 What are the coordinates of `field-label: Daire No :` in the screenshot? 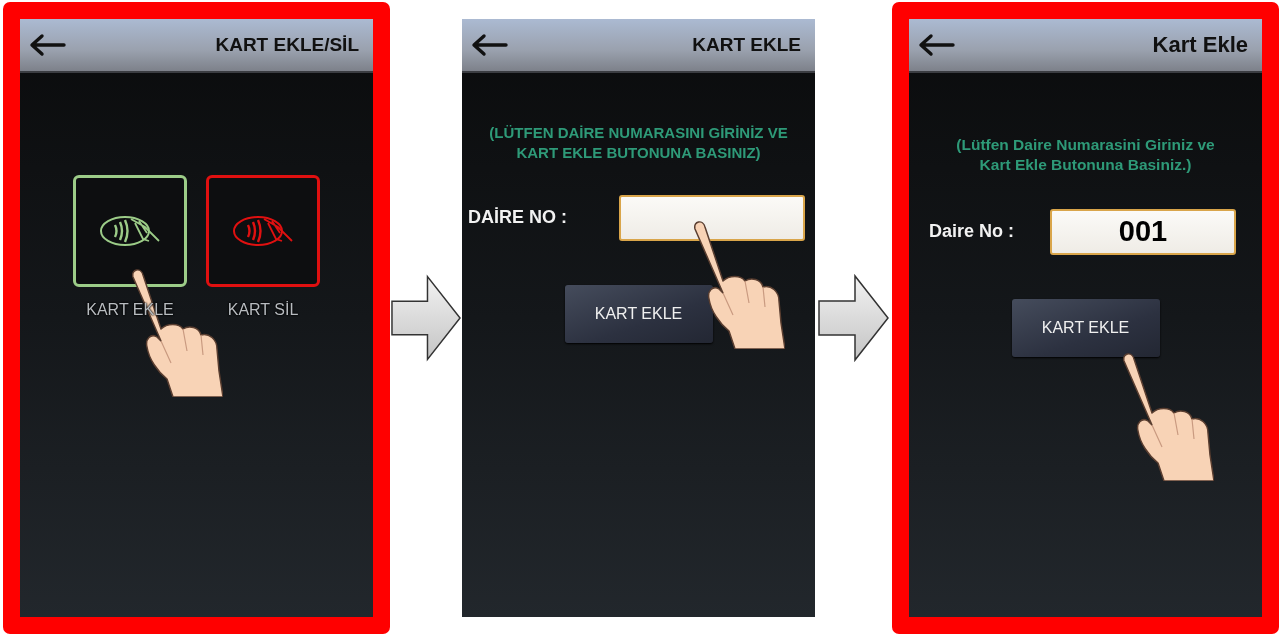 It's located at (972, 231).